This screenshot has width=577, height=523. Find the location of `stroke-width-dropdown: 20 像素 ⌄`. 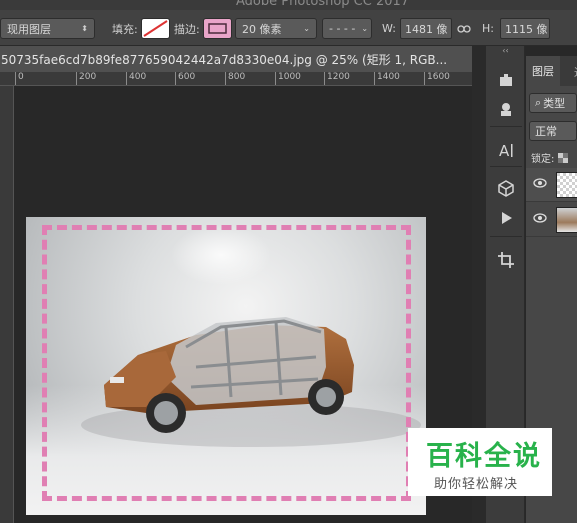

stroke-width-dropdown: 20 像素 ⌄ is located at coordinates (276, 28).